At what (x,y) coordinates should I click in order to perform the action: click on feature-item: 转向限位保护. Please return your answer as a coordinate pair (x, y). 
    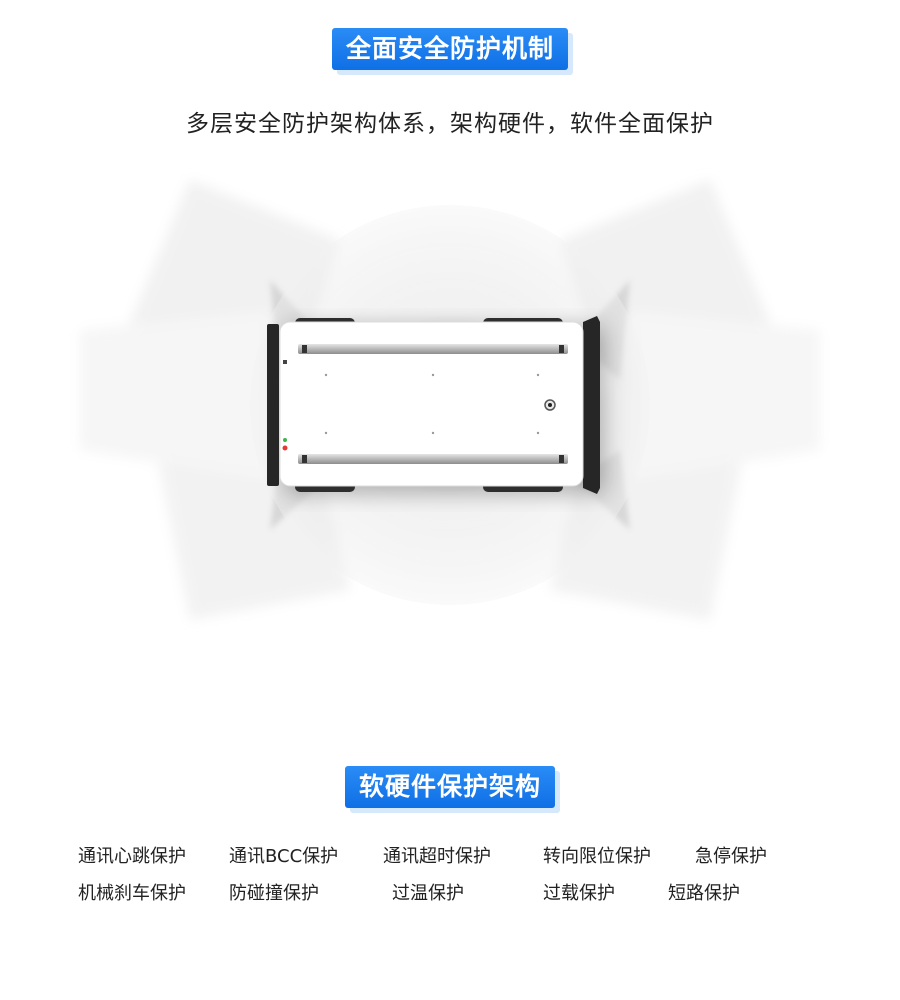
    Looking at the image, I should click on (597, 856).